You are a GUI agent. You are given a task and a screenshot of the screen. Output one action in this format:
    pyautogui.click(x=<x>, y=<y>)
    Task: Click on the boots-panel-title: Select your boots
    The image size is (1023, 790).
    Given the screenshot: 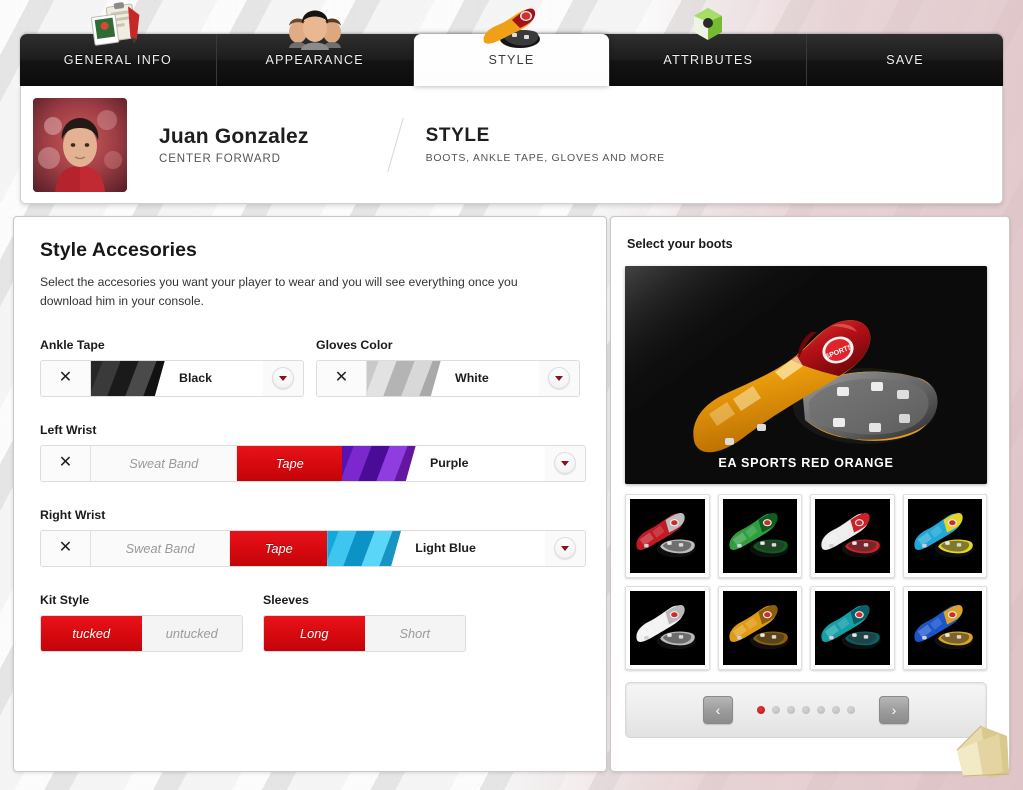 What is the action you would take?
    pyautogui.click(x=680, y=244)
    